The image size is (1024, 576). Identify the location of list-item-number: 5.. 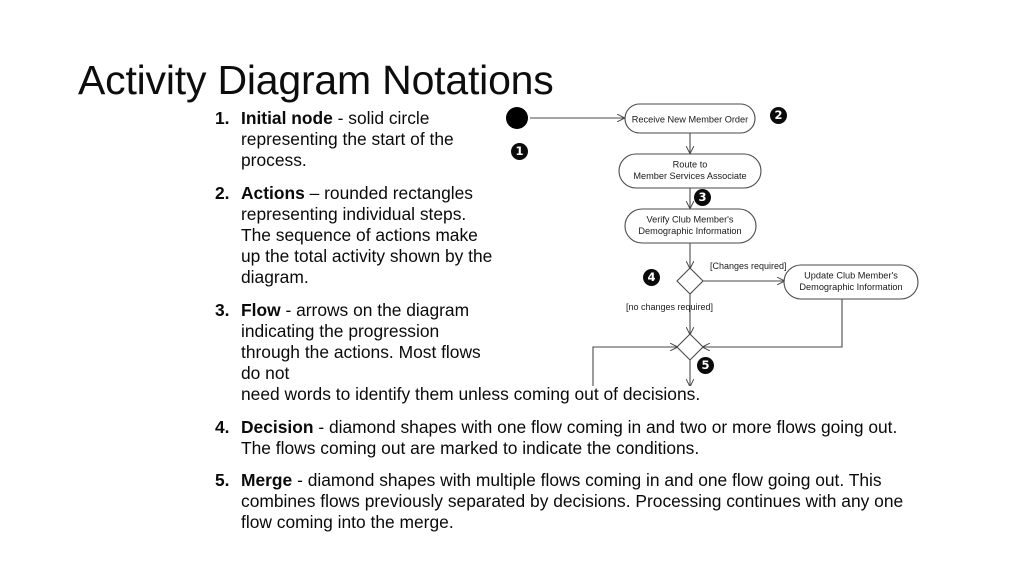
(222, 480).